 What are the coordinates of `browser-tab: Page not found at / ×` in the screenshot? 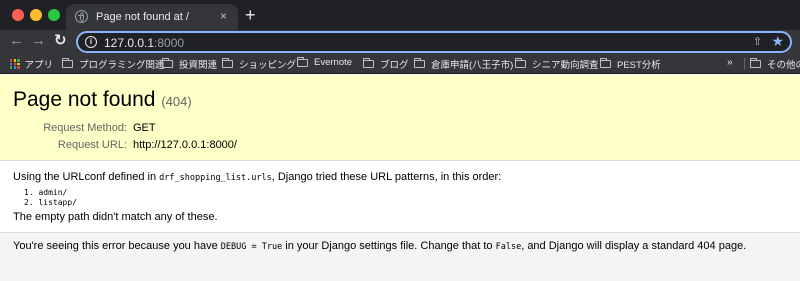 It's located at (152, 17).